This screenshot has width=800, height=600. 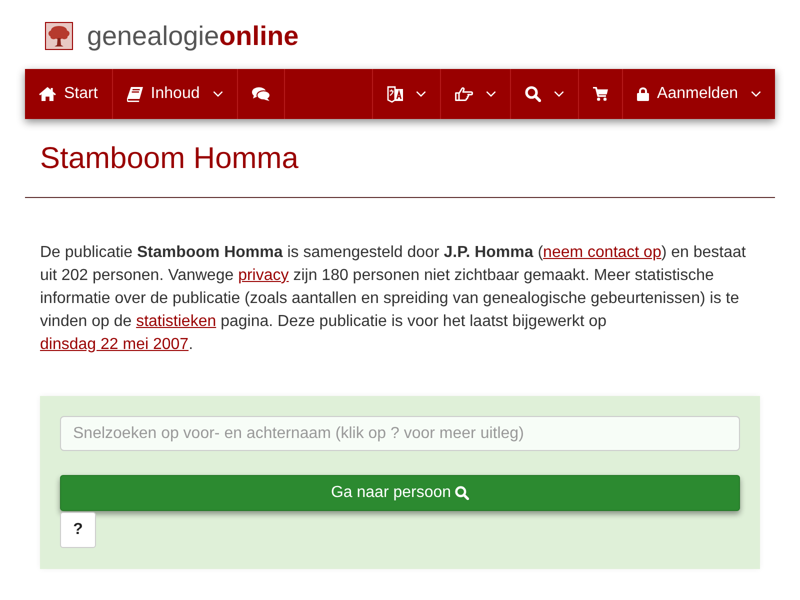 What do you see at coordinates (395, 94) in the screenshot?
I see `pages-icon` at bounding box center [395, 94].